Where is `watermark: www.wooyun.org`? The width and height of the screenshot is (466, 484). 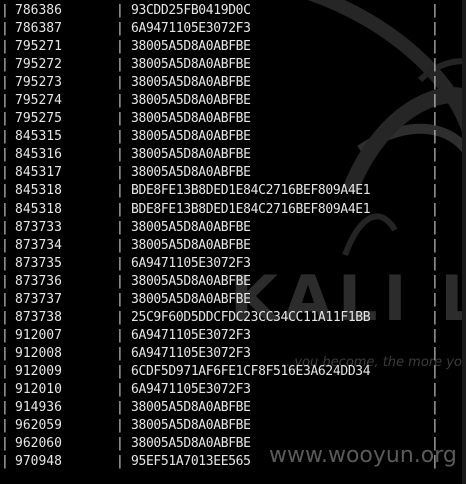
watermark: www.wooyun.org is located at coordinates (363, 455).